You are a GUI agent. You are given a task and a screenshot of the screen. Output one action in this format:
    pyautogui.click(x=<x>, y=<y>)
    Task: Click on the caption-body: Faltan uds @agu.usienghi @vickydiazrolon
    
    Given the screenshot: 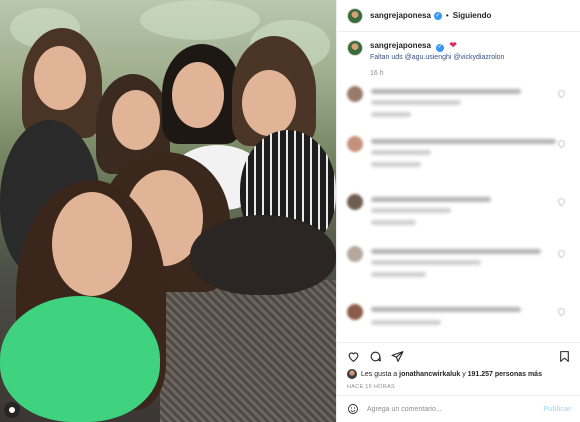 What is the action you would take?
    pyautogui.click(x=437, y=57)
    